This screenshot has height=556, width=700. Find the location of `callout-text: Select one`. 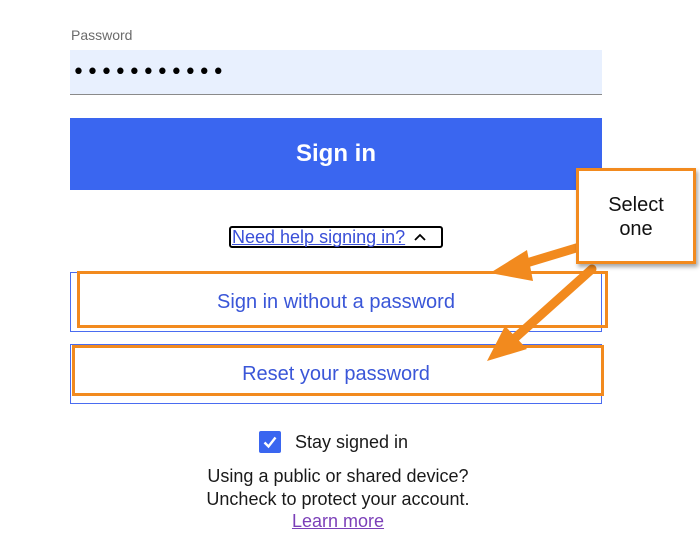

callout-text: Select one is located at coordinates (636, 217).